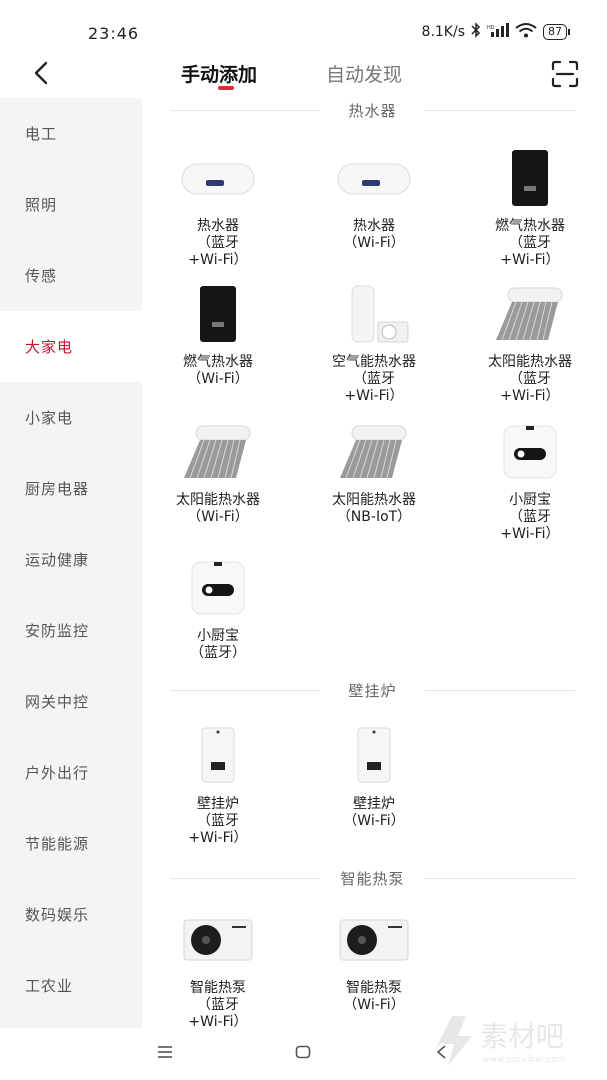 The width and height of the screenshot is (607, 1080). What do you see at coordinates (57, 773) in the screenshot?
I see `sidebar-item-label: 户外出行` at bounding box center [57, 773].